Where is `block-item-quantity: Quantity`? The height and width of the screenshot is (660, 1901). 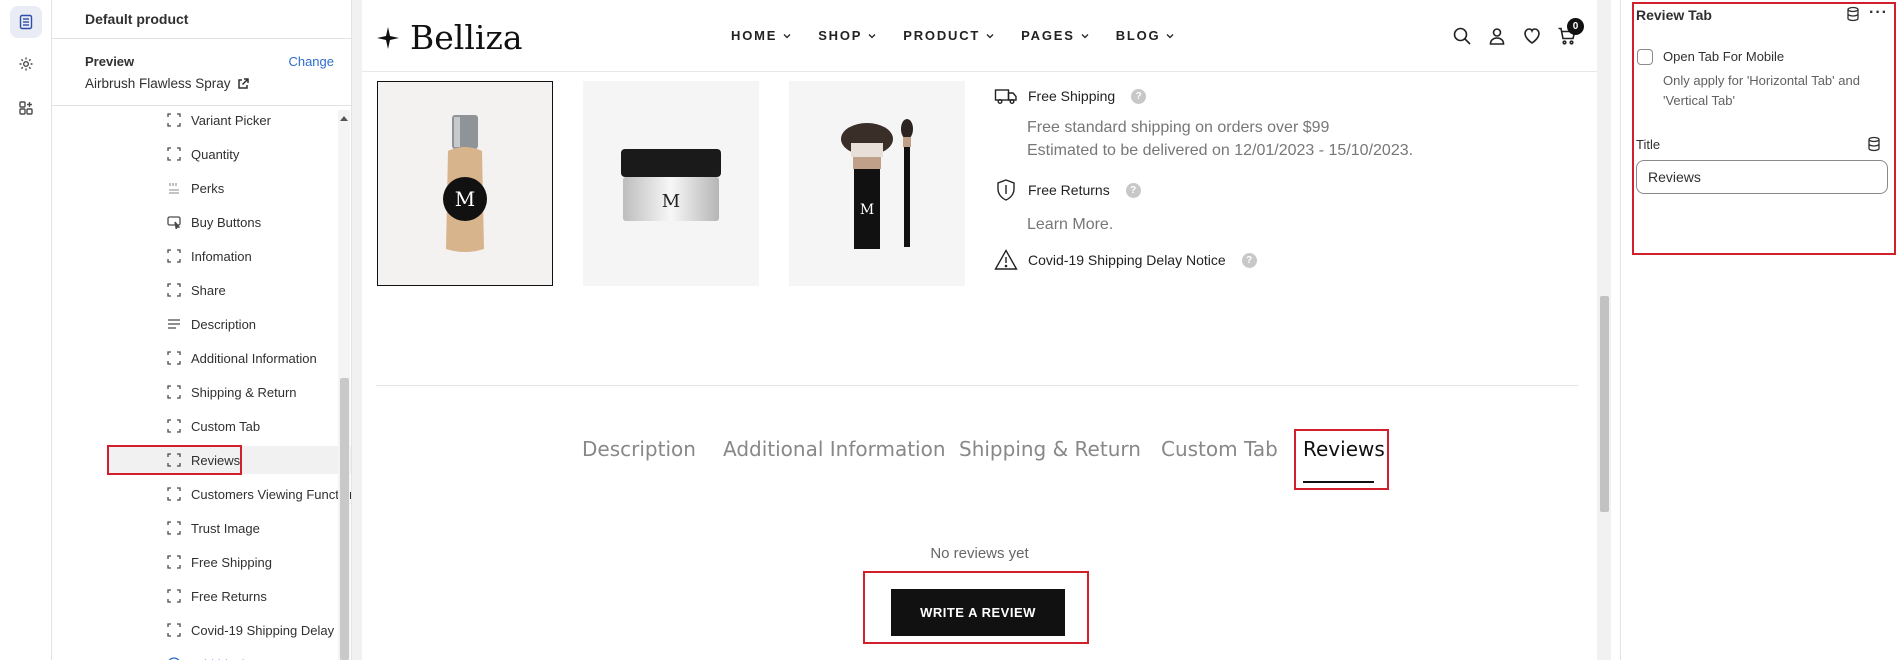 block-item-quantity: Quantity is located at coordinates (229, 154).